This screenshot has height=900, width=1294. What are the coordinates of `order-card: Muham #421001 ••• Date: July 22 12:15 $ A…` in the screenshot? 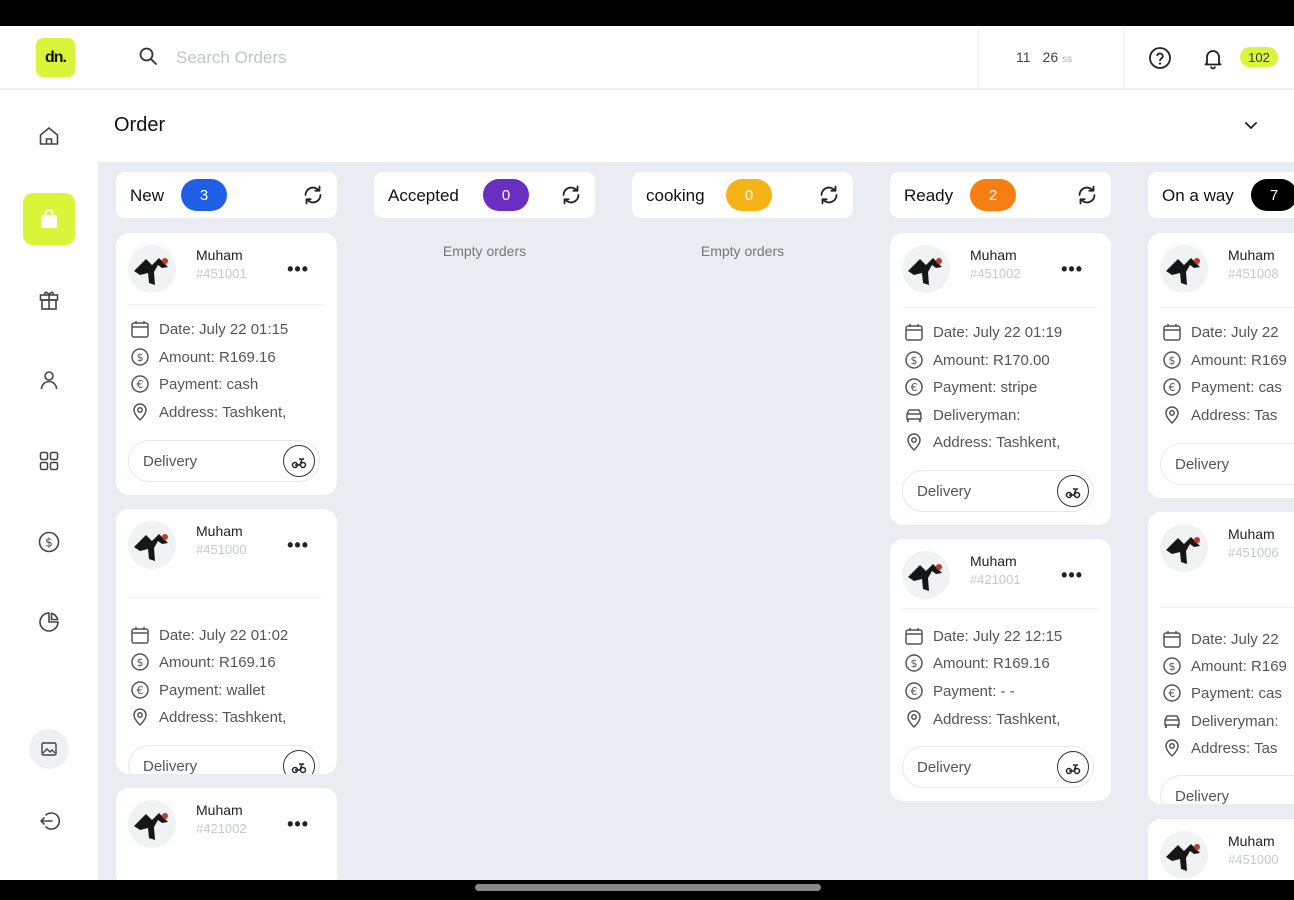 It's located at (1000, 670).